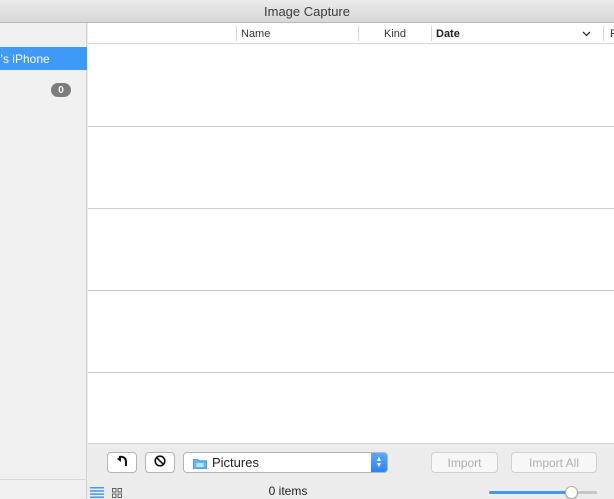  I want to click on rotate-button, so click(122, 462).